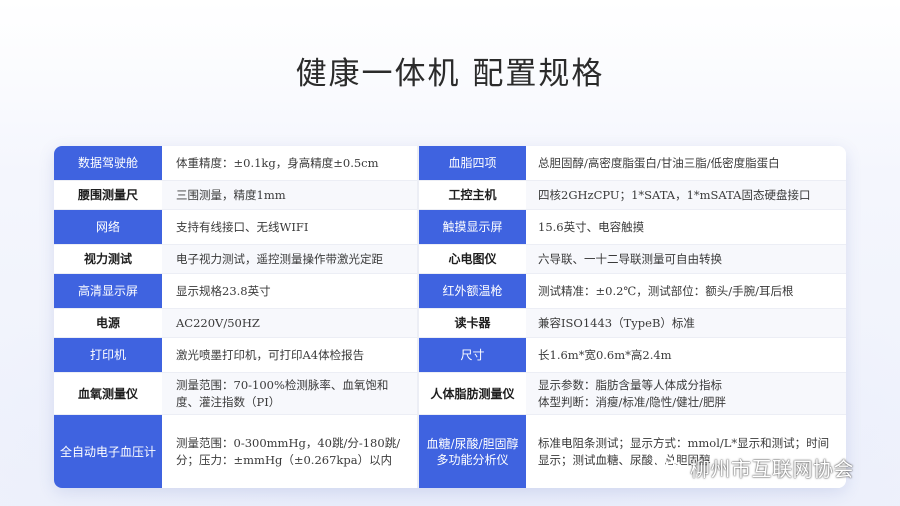 Image resolution: width=900 pixels, height=506 pixels. Describe the element at coordinates (108, 259) in the screenshot. I see `spec-label: 视力测试` at that location.